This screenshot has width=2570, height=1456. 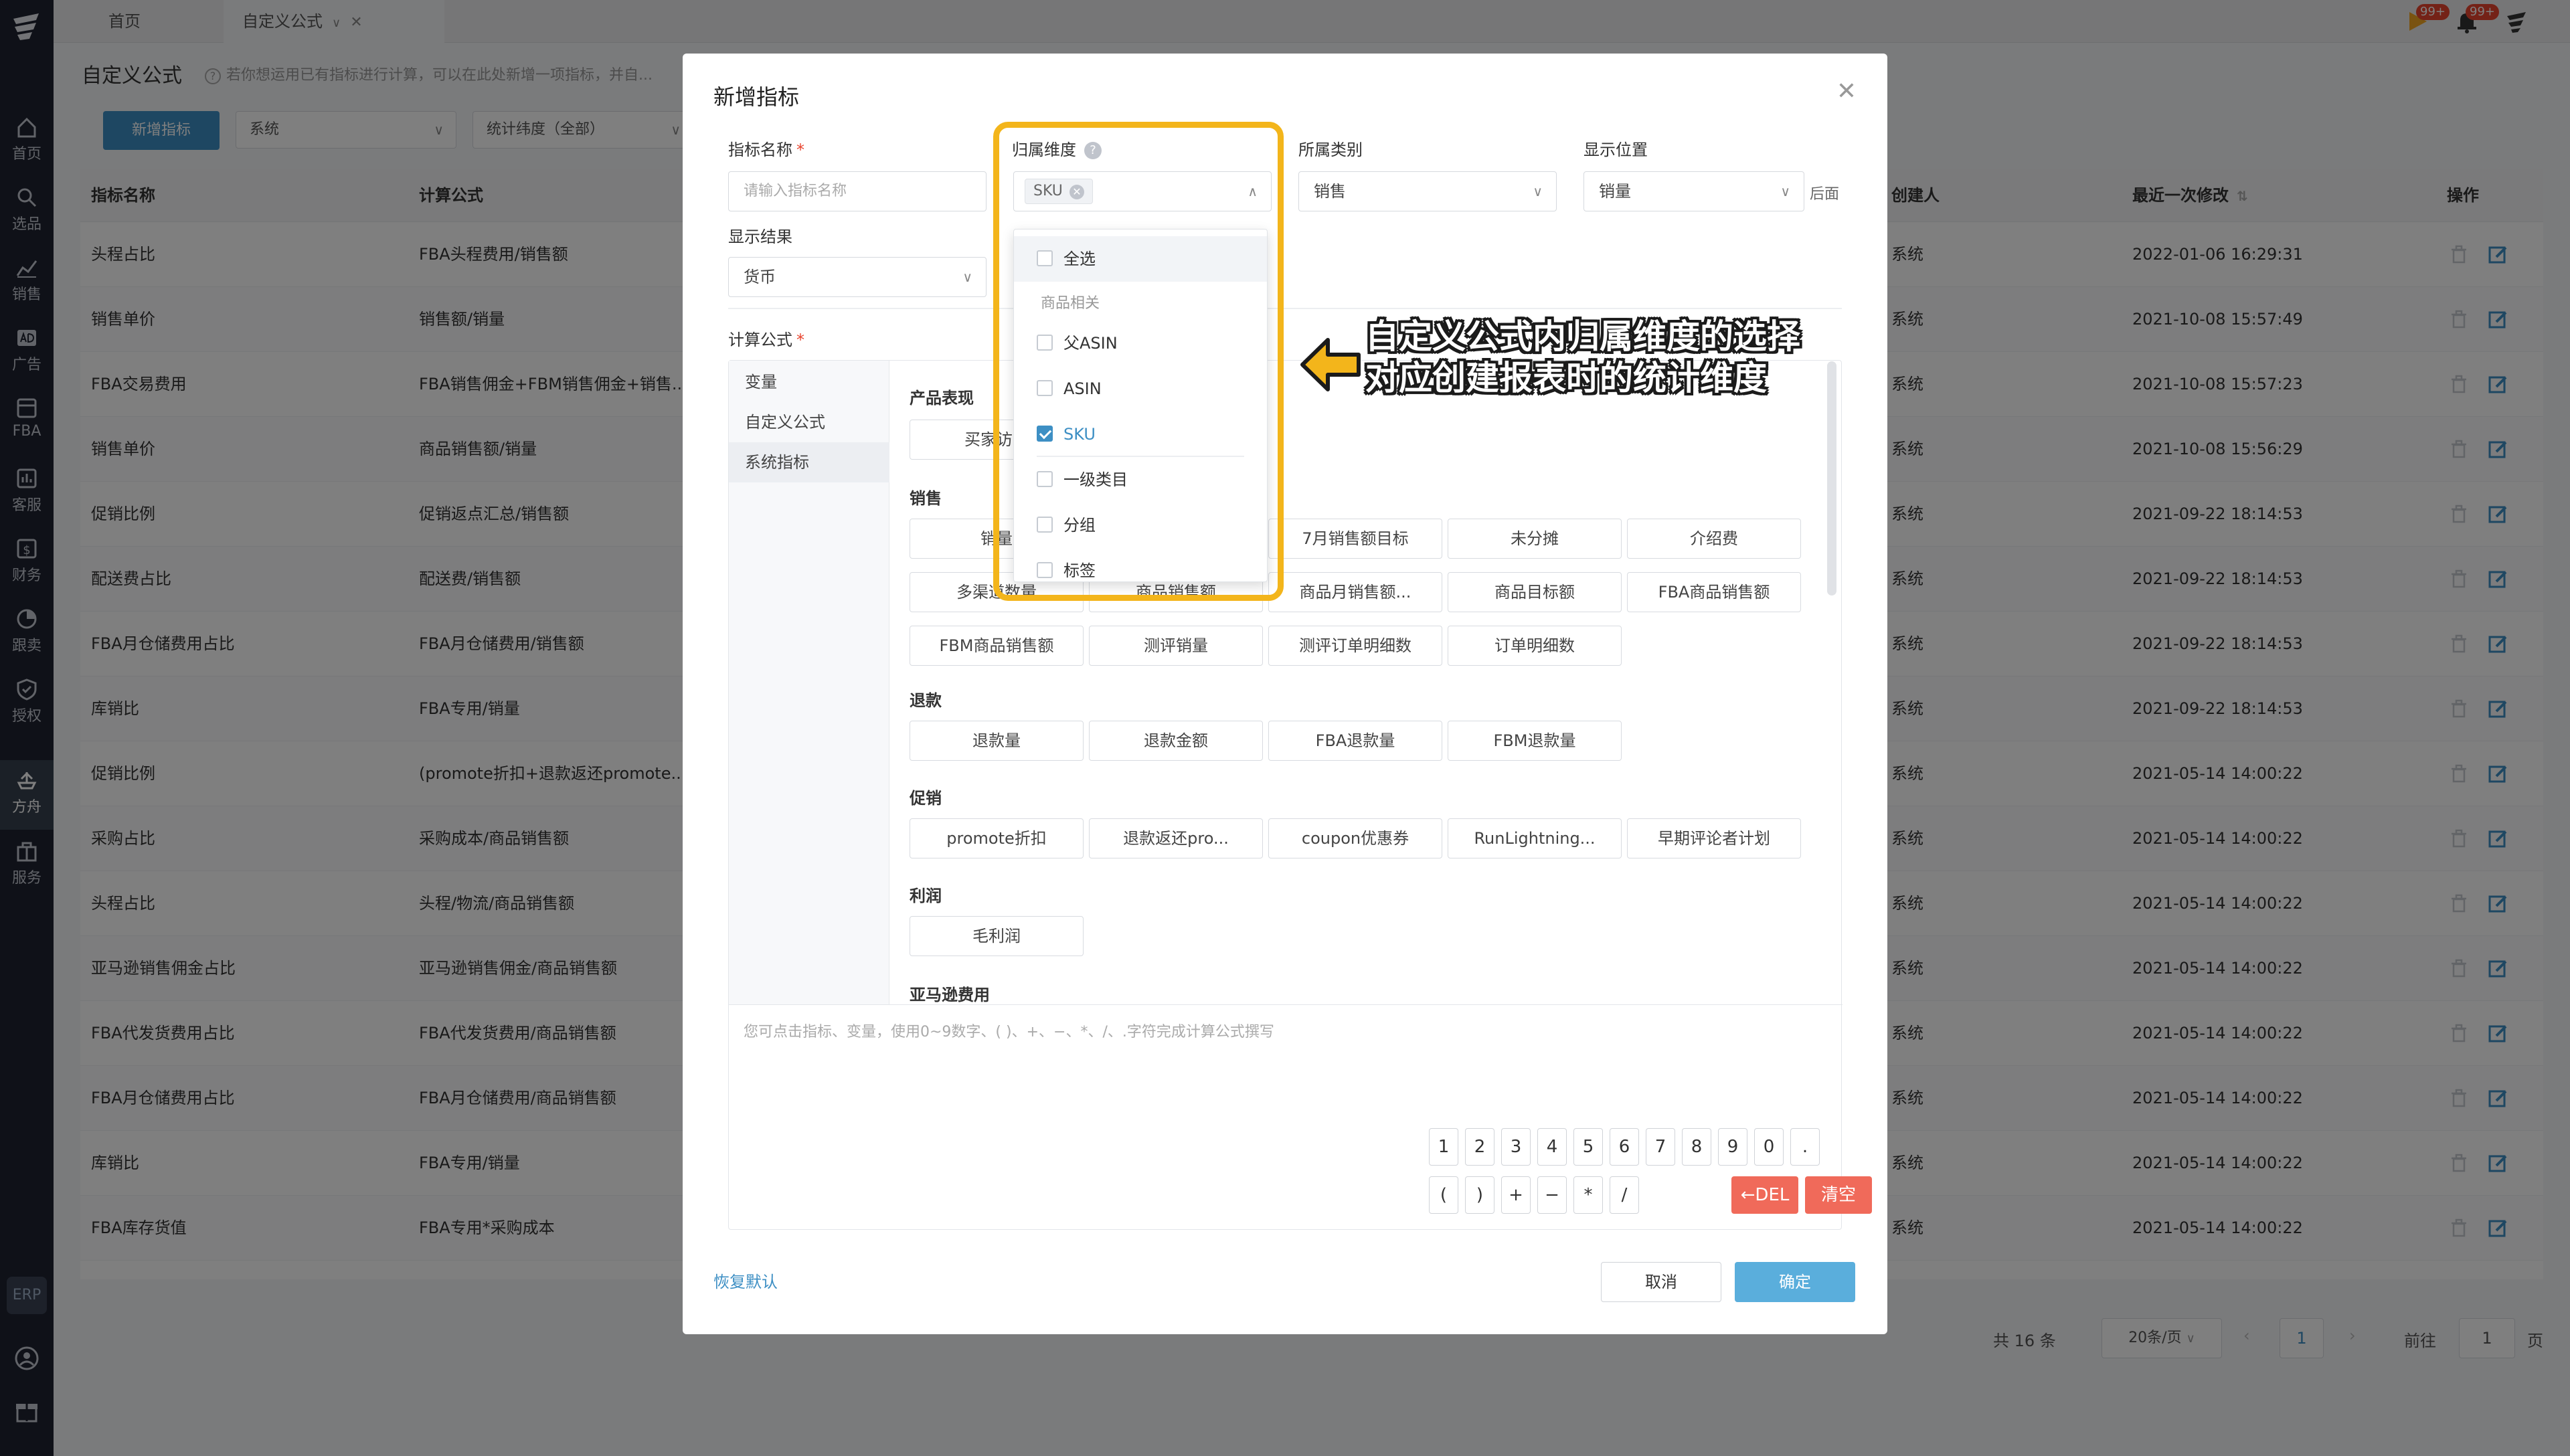 I want to click on metric-button: 退款金额, so click(x=1176, y=741).